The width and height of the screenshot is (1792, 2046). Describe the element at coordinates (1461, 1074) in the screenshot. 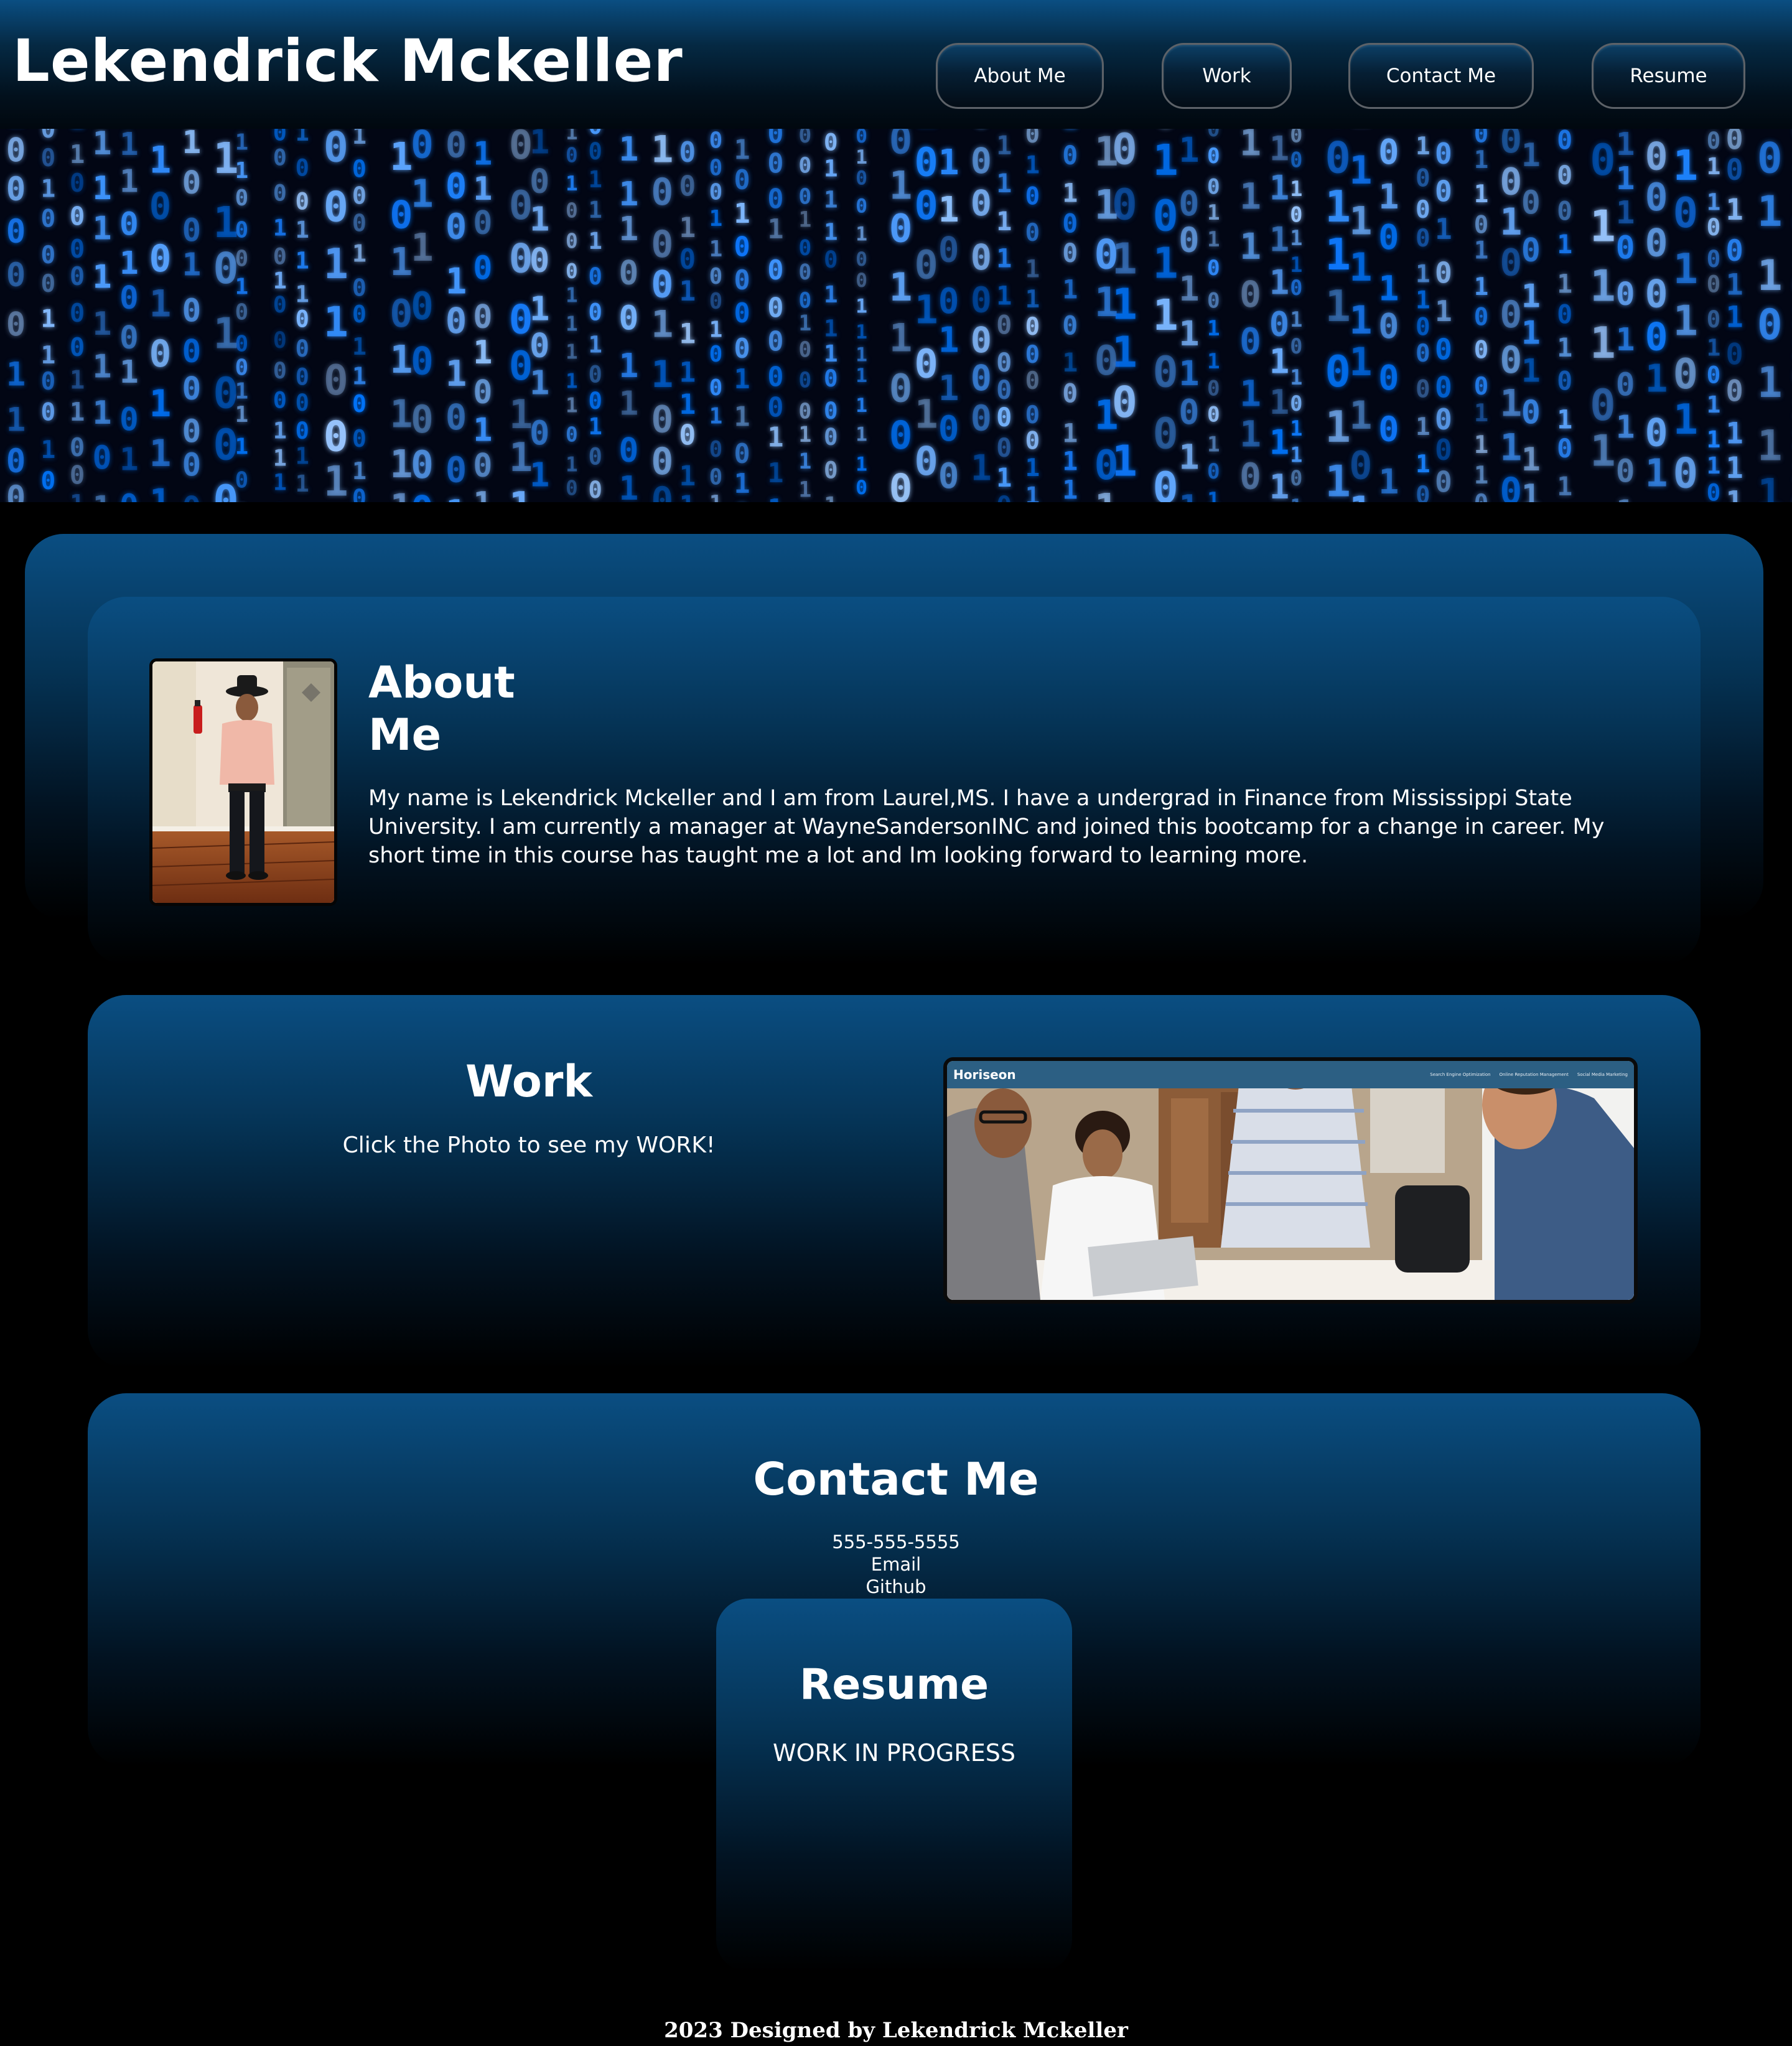

I see `preview-link: Search Engine Optimization` at that location.